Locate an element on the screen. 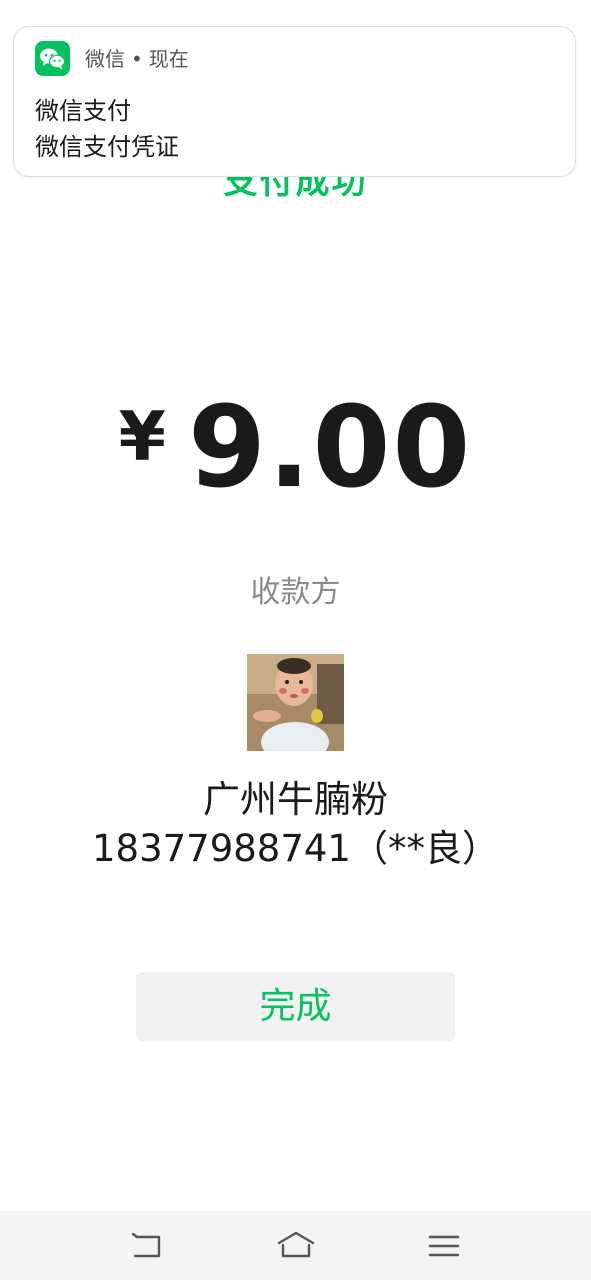 Image resolution: width=591 pixels, height=1280 pixels. notification-body: 微信支付凭证 is located at coordinates (107, 147).